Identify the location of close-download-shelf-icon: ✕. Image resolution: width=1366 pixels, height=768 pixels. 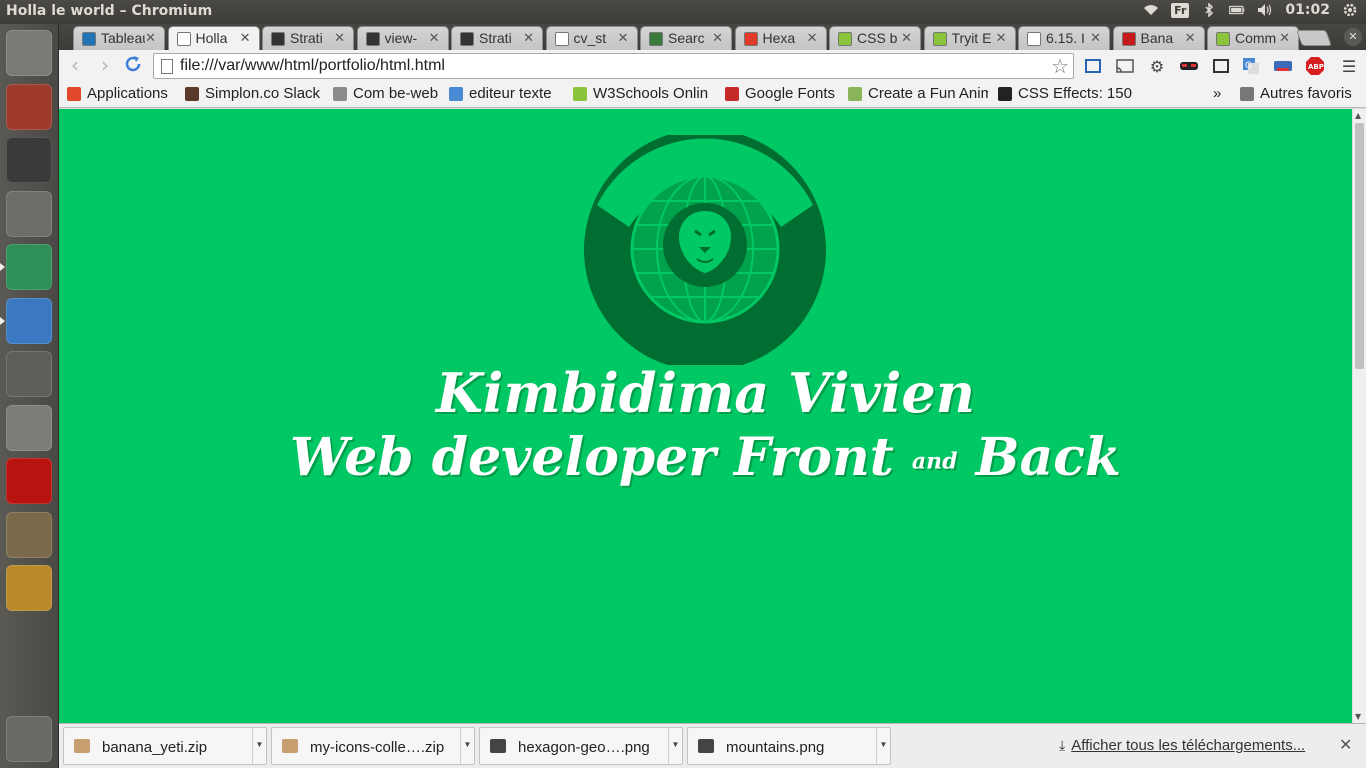
(1345, 745).